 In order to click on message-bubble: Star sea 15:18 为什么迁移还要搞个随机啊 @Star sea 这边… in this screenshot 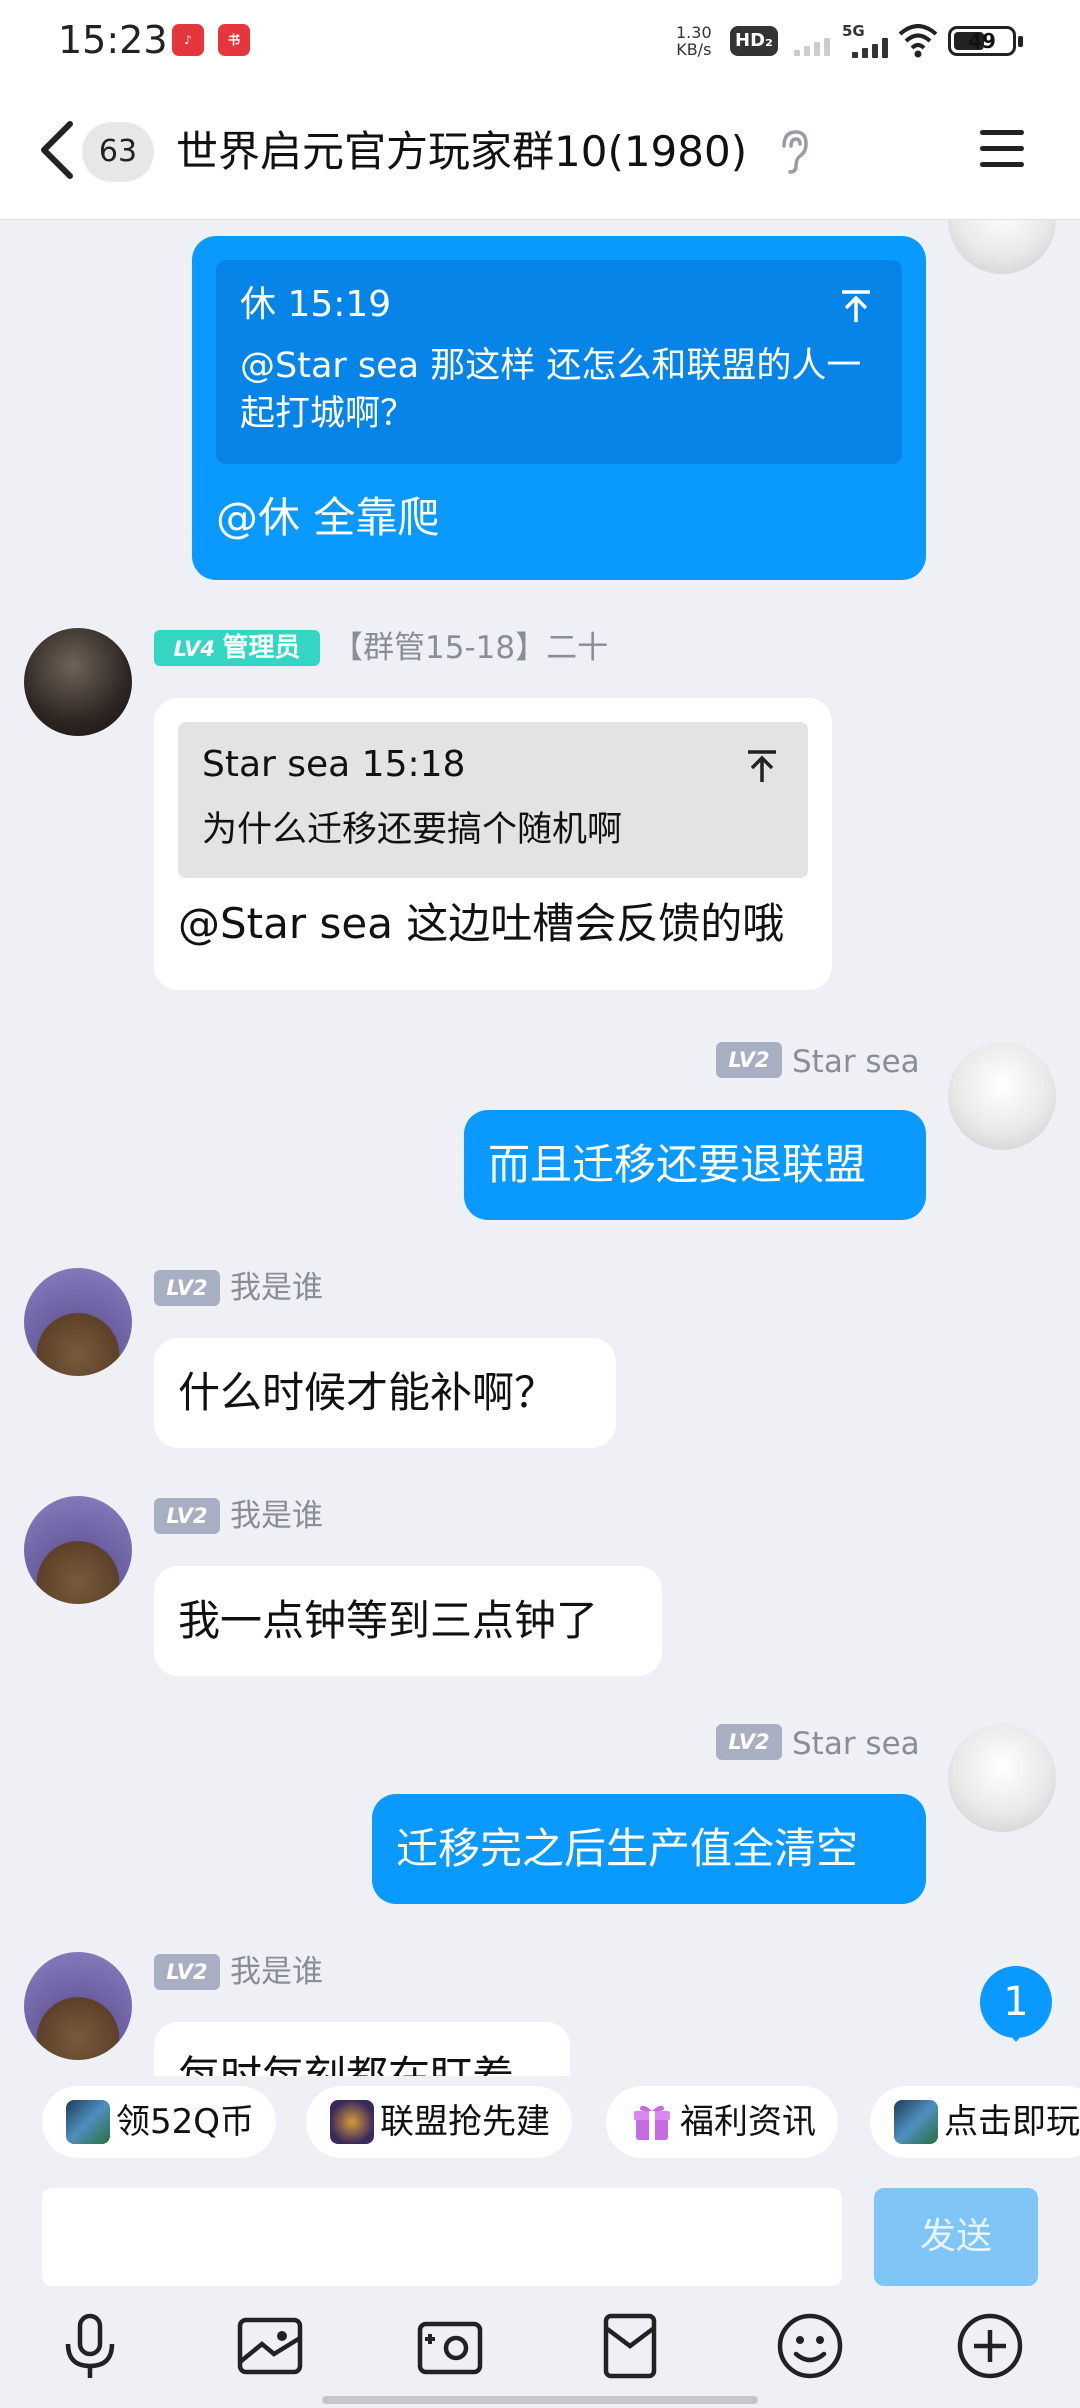, I will do `click(493, 844)`.